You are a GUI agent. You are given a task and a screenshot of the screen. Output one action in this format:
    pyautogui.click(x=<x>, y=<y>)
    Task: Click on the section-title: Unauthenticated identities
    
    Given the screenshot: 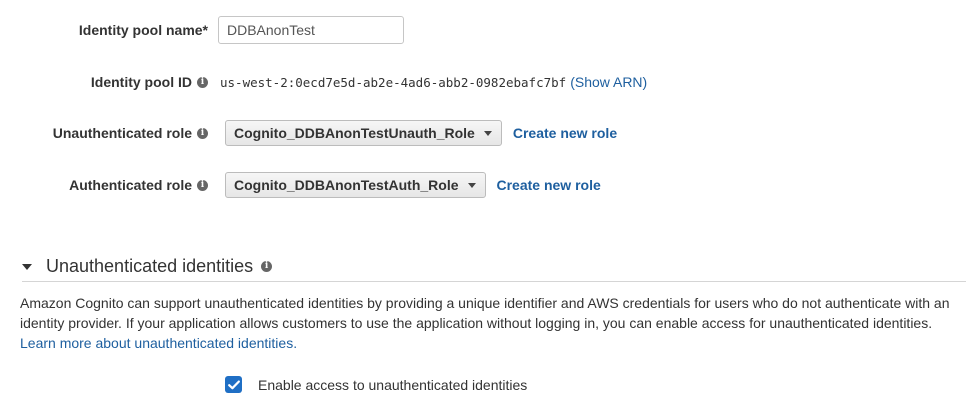 What is the action you would take?
    pyautogui.click(x=150, y=266)
    